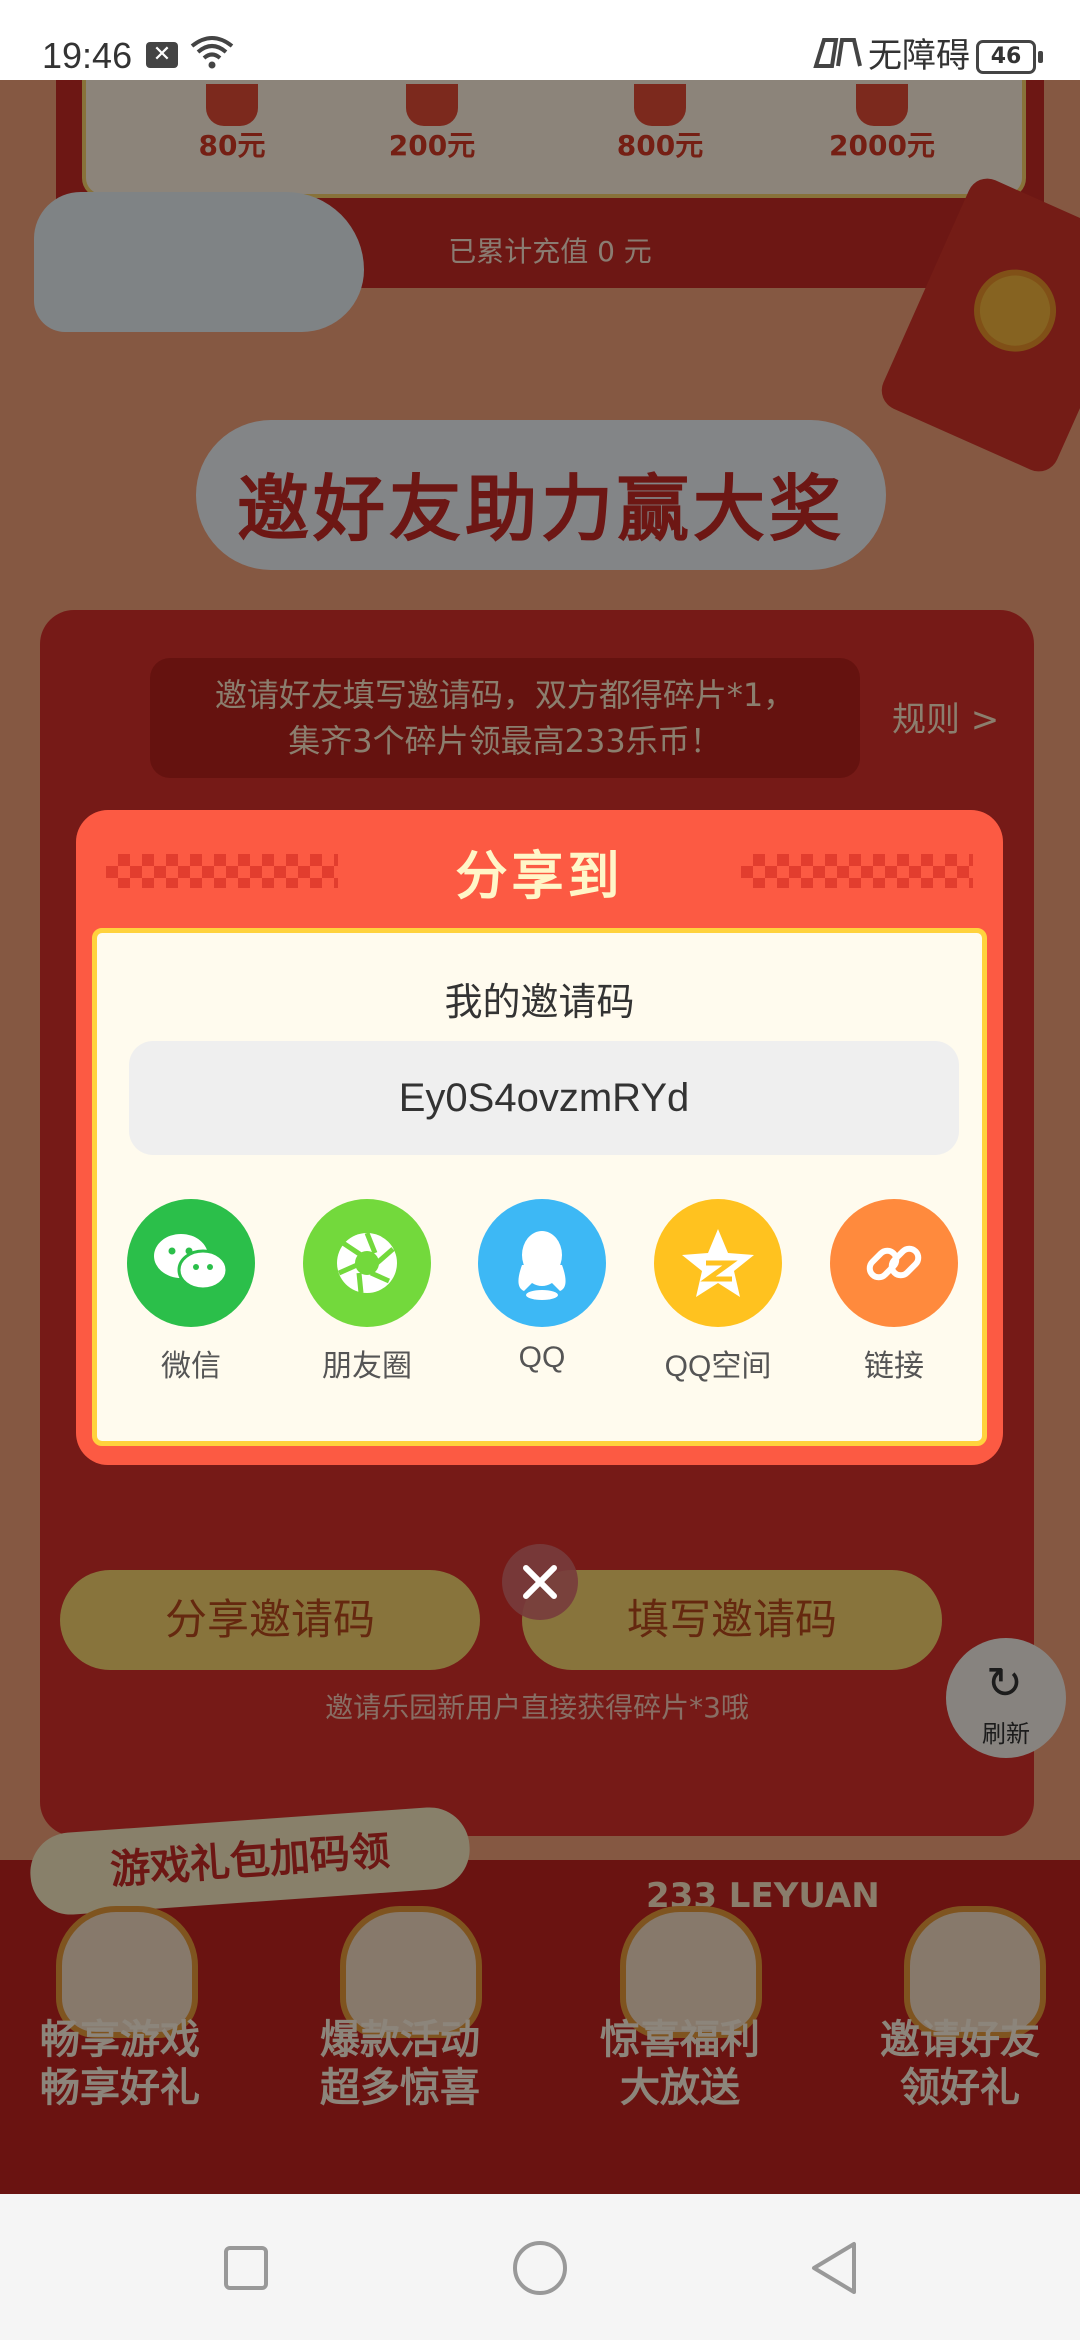 This screenshot has width=1080, height=2340. Describe the element at coordinates (191, 1263) in the screenshot. I see `wechat-icon` at that location.